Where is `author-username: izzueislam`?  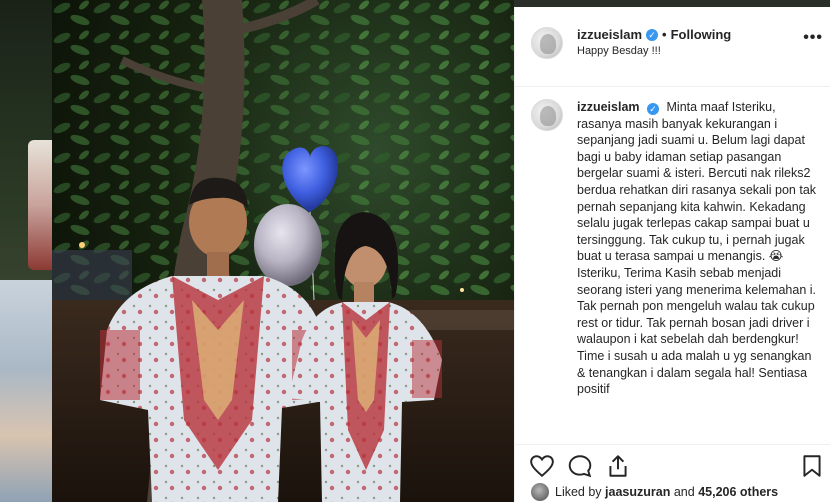
author-username: izzueislam is located at coordinates (609, 34).